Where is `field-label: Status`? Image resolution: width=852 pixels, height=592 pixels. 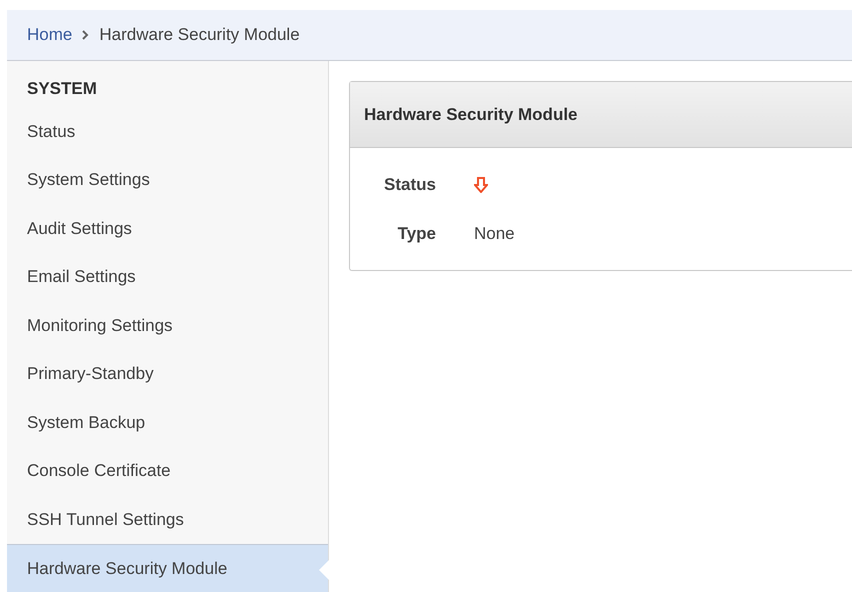 field-label: Status is located at coordinates (409, 185).